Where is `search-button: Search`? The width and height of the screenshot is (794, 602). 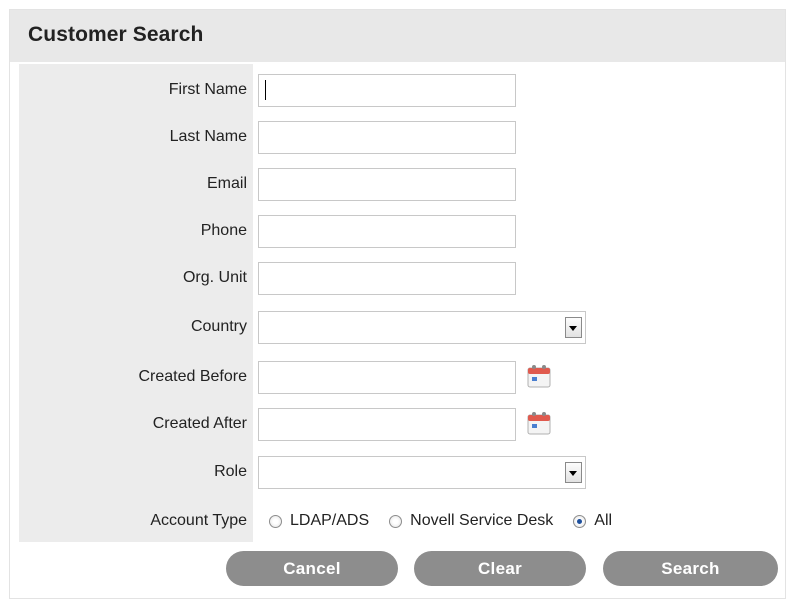
search-button: Search is located at coordinates (690, 568).